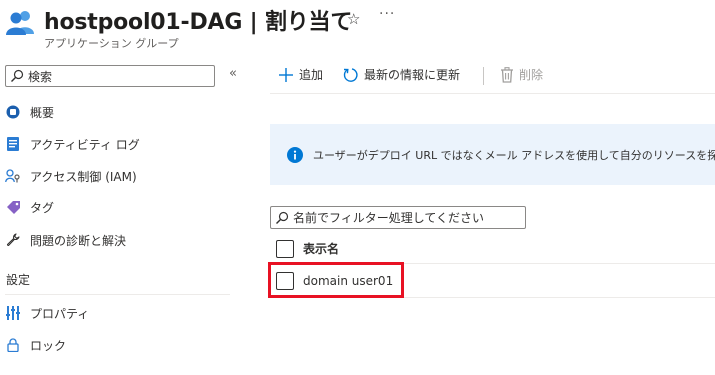 This screenshot has width=715, height=375. Describe the element at coordinates (13, 112) in the screenshot. I see `overview-icon` at that location.